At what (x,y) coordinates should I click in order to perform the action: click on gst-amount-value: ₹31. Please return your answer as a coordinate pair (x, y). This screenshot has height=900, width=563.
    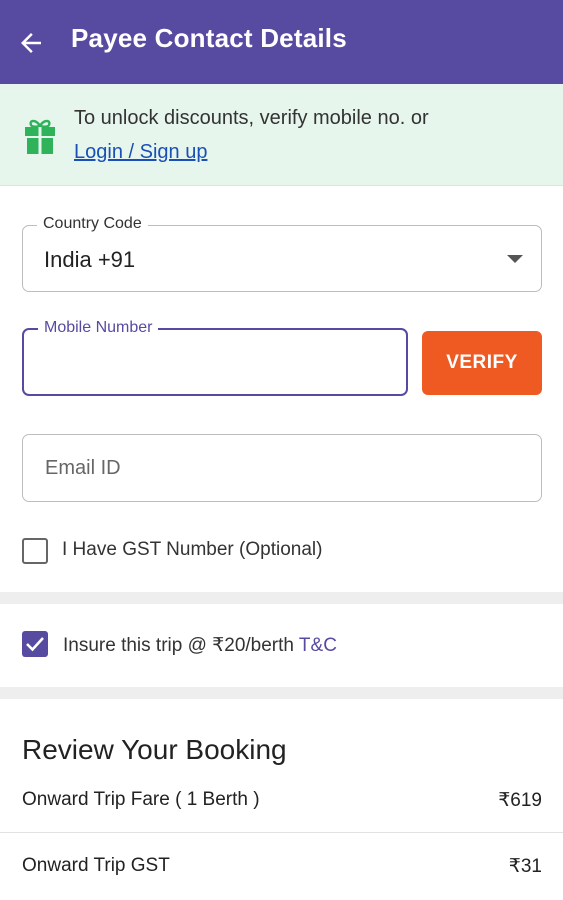
    Looking at the image, I should click on (525, 866).